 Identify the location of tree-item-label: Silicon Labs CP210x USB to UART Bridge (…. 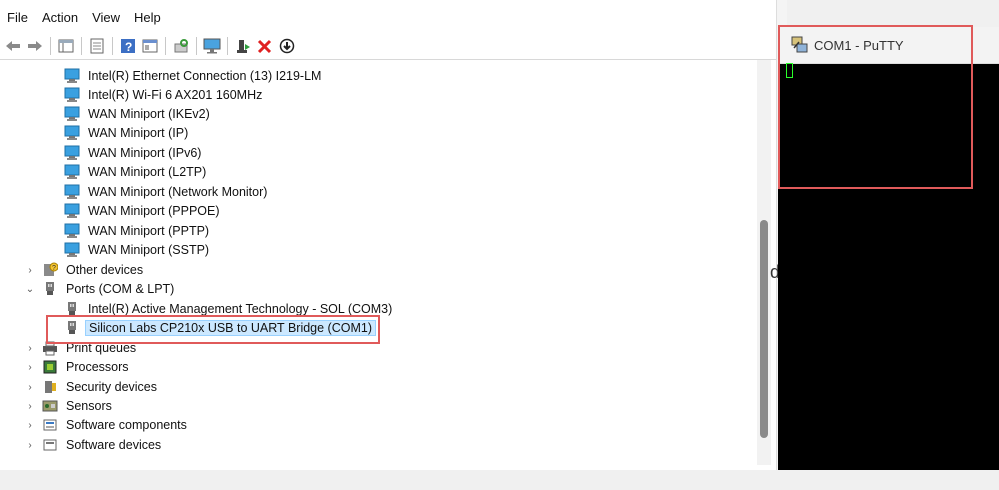
(230, 327).